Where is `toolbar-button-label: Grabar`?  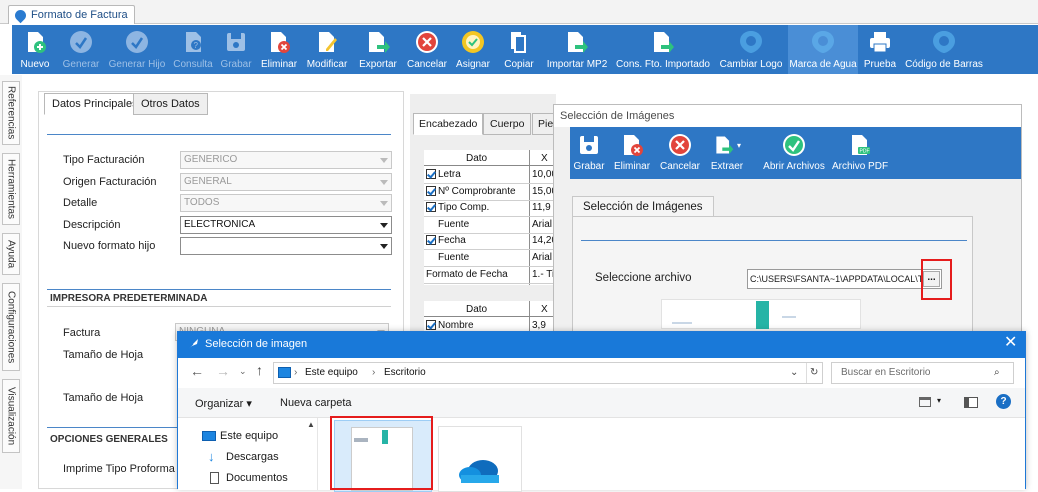 toolbar-button-label: Grabar is located at coordinates (236, 64).